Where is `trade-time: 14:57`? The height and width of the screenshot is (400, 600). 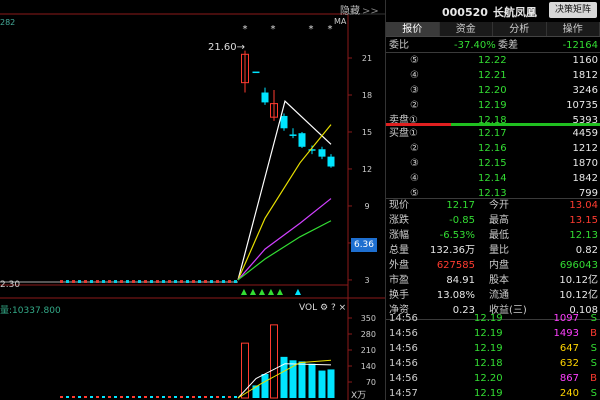
trade-time: 14:57 is located at coordinates (403, 393).